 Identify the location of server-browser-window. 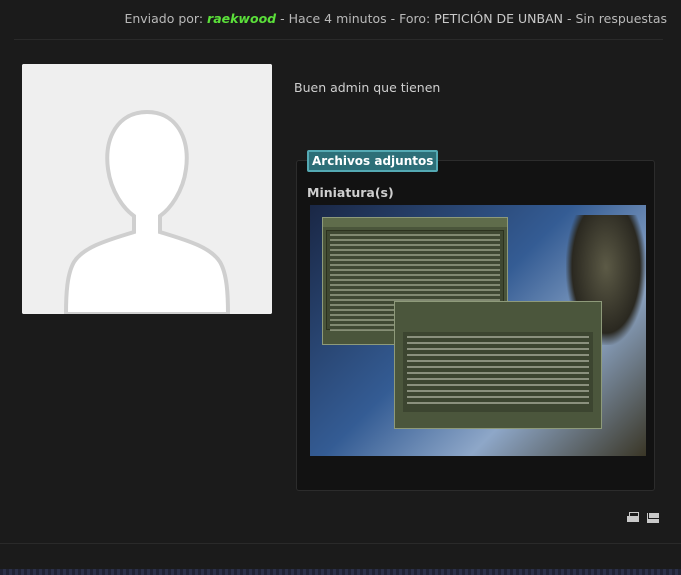
(498, 365).